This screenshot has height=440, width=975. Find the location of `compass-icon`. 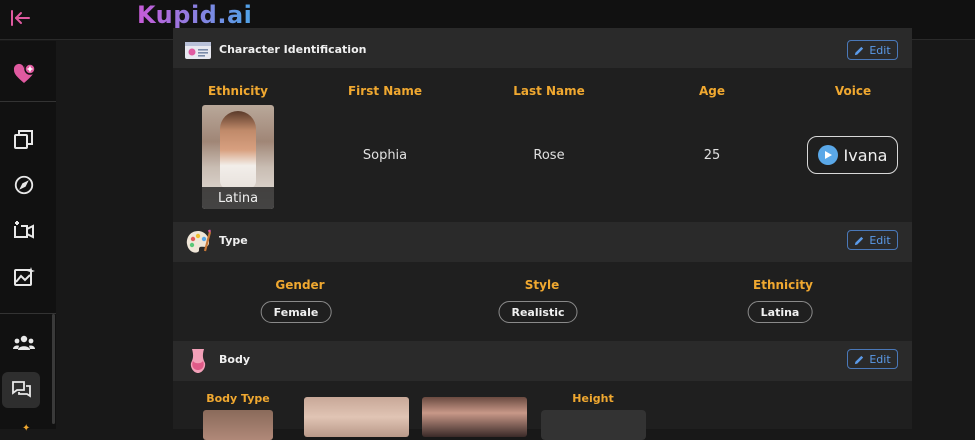

compass-icon is located at coordinates (24, 185).